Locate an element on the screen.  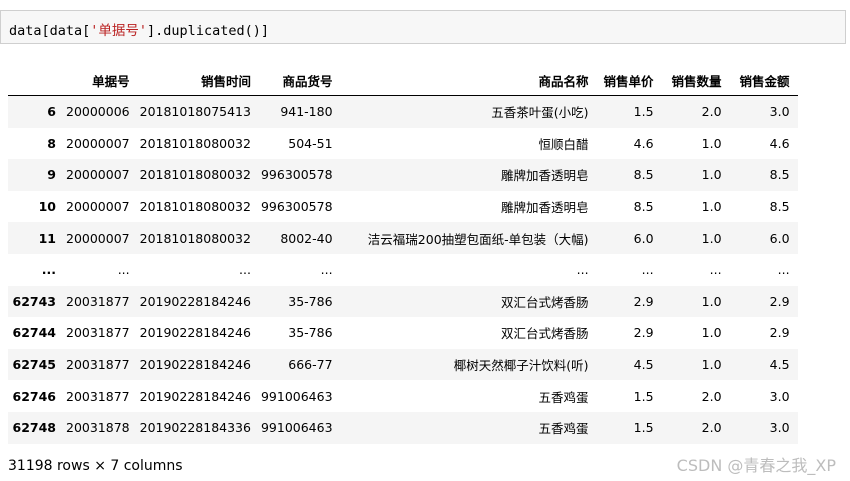
row-index: 62746 is located at coordinates (34, 396).